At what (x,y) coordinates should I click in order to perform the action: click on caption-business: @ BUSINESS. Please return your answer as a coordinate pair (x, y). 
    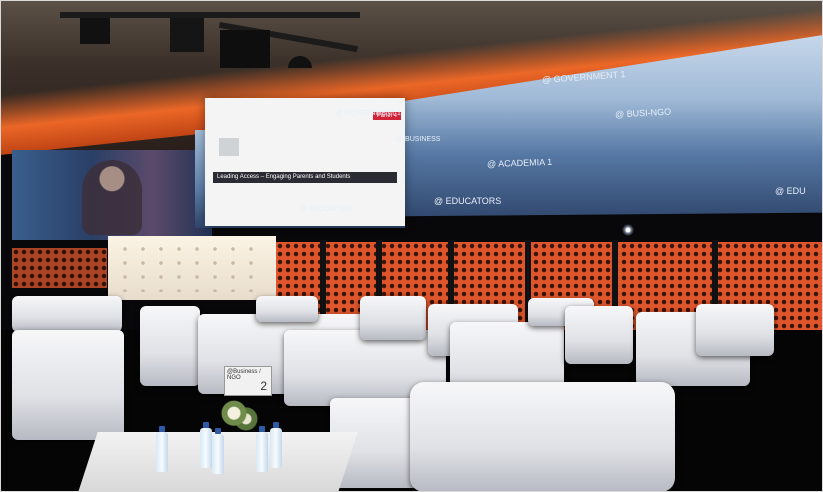
    Looking at the image, I should click on (418, 139).